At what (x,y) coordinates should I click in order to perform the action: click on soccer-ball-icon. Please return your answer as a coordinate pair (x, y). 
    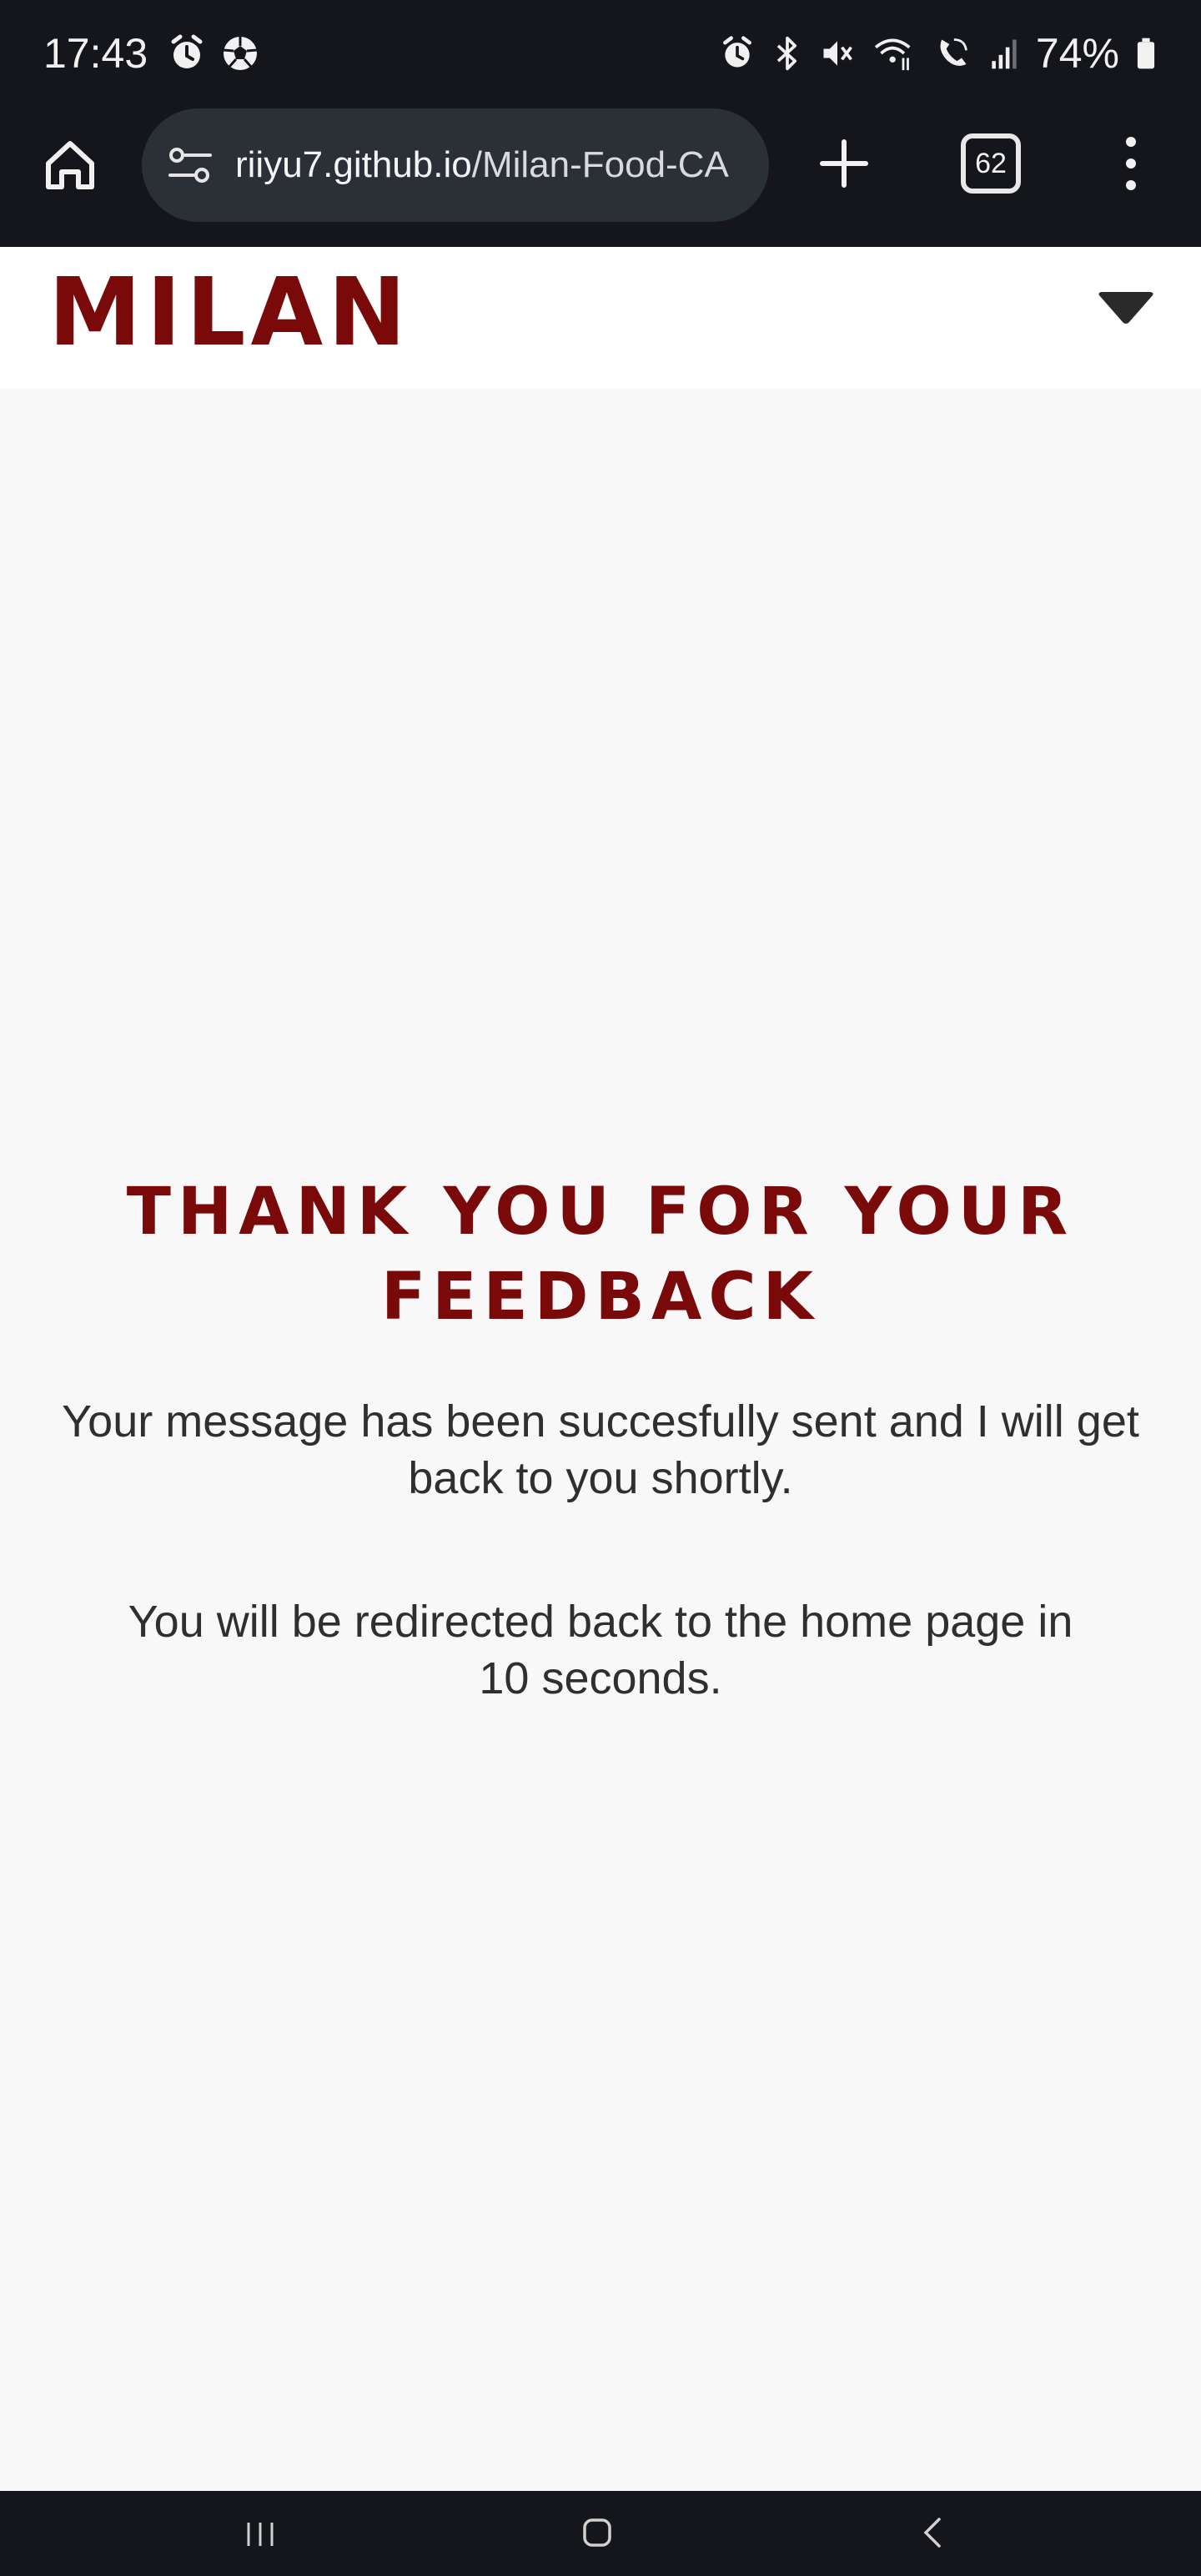
    Looking at the image, I should click on (240, 53).